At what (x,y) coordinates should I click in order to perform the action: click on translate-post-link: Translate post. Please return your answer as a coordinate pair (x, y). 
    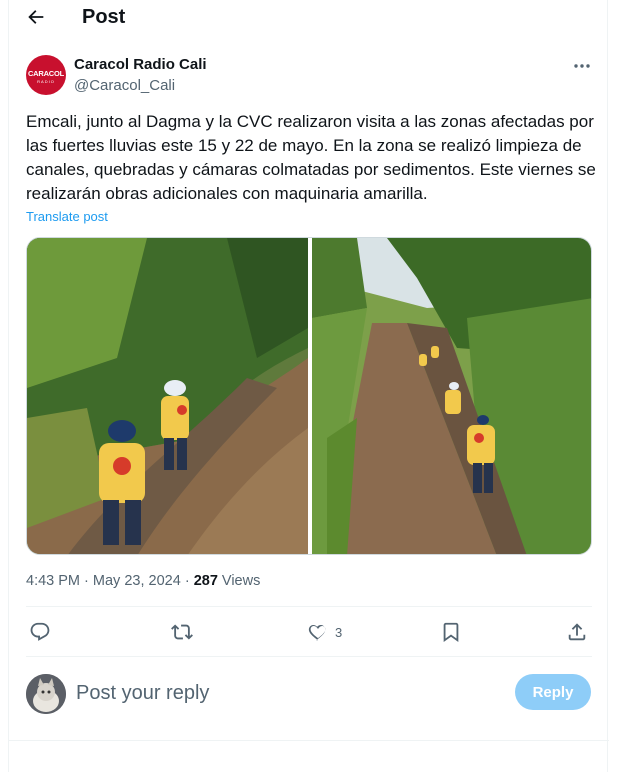
    Looking at the image, I should click on (67, 216).